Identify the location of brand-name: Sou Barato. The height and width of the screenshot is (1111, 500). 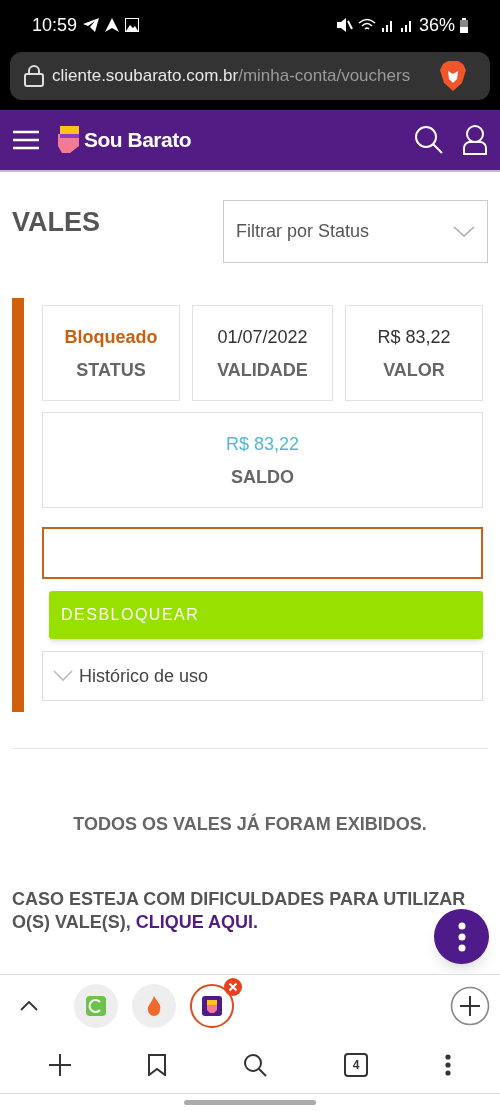
(137, 140).